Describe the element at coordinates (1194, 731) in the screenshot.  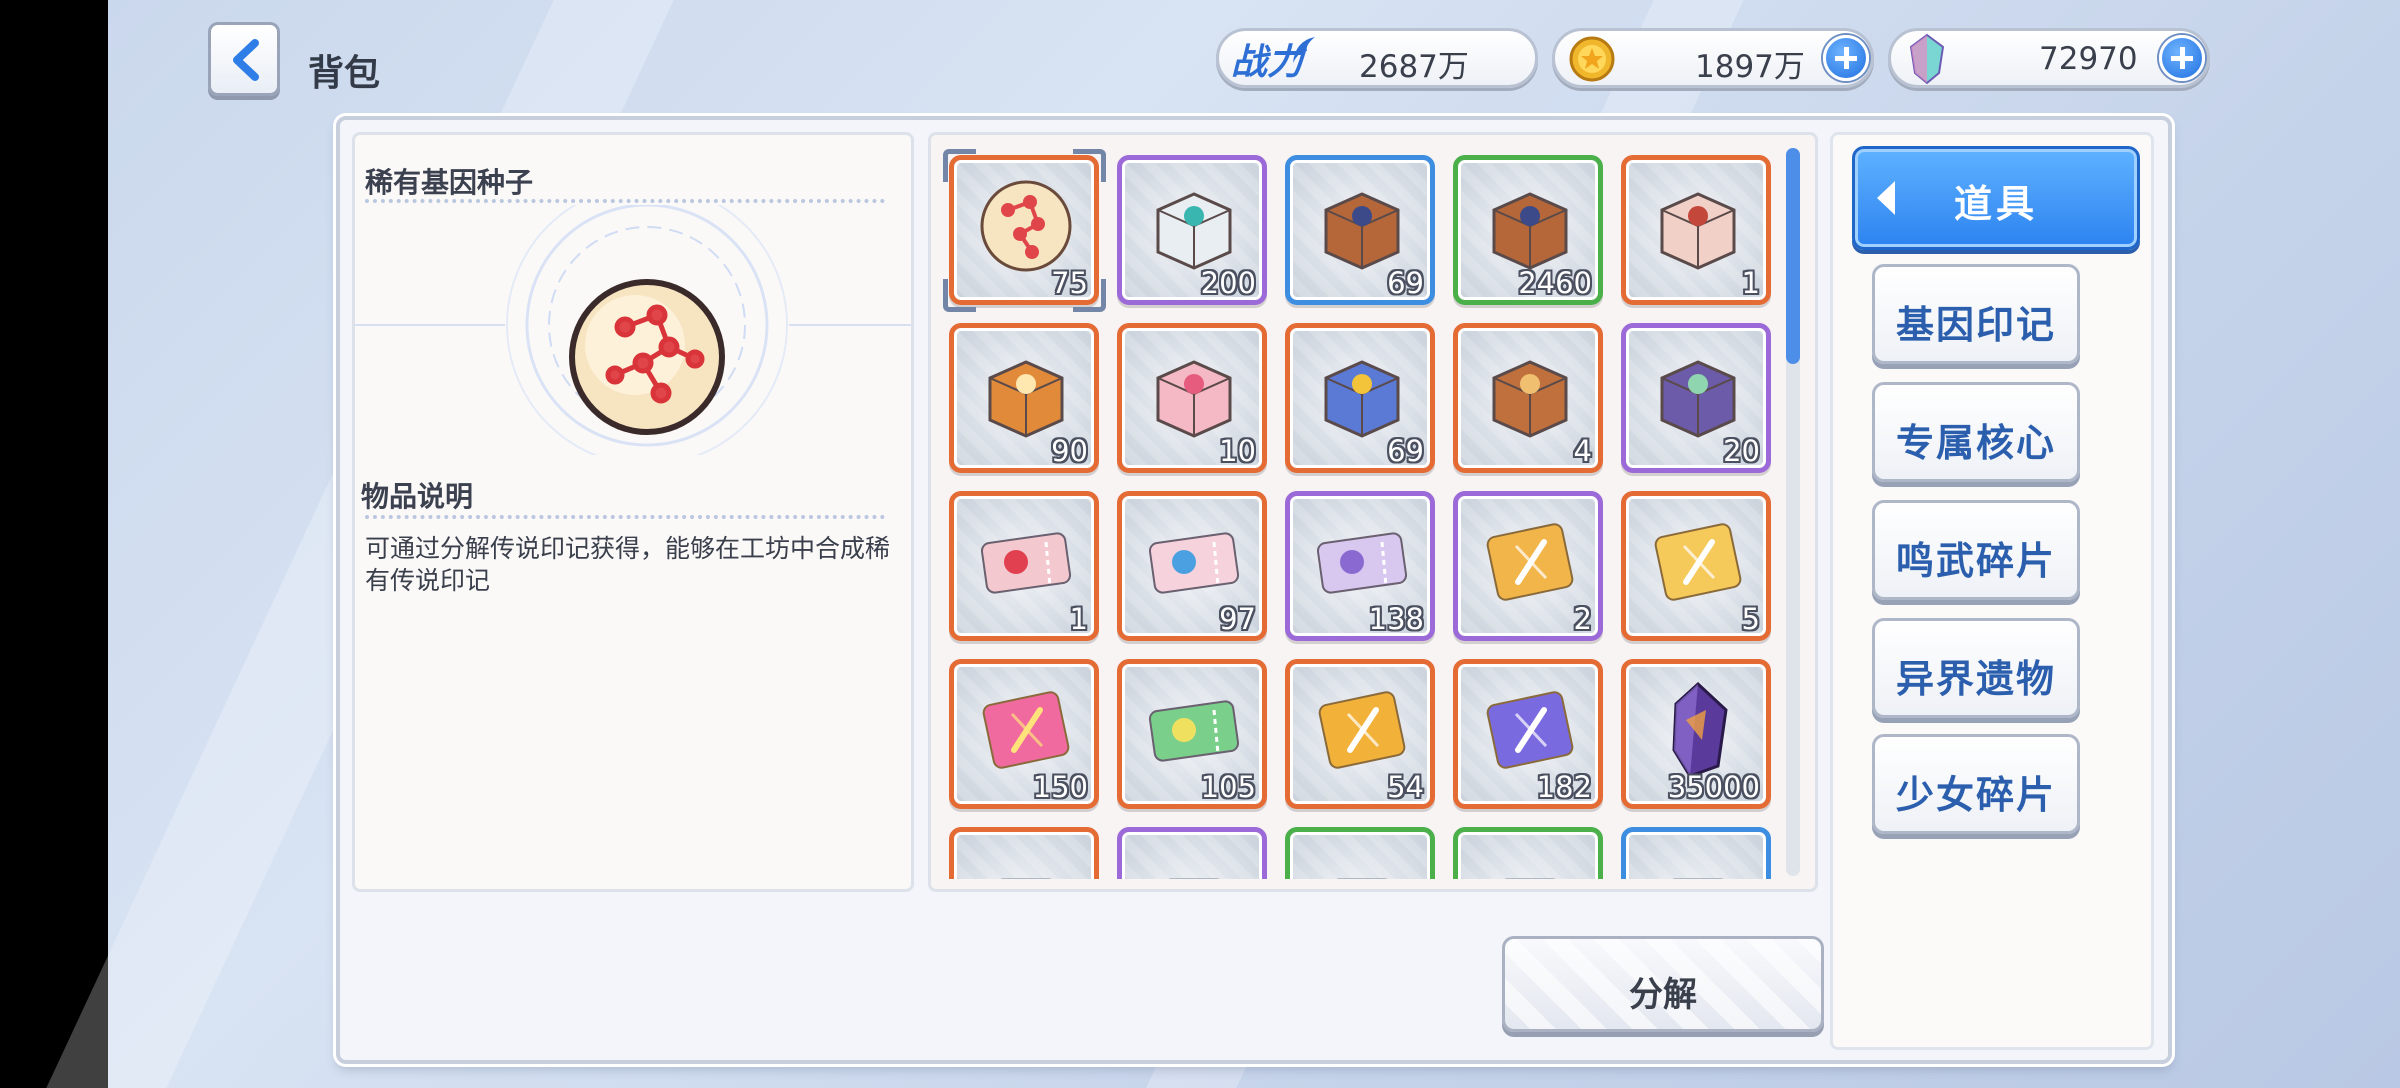
I see `rainbow-ticket-icon` at that location.